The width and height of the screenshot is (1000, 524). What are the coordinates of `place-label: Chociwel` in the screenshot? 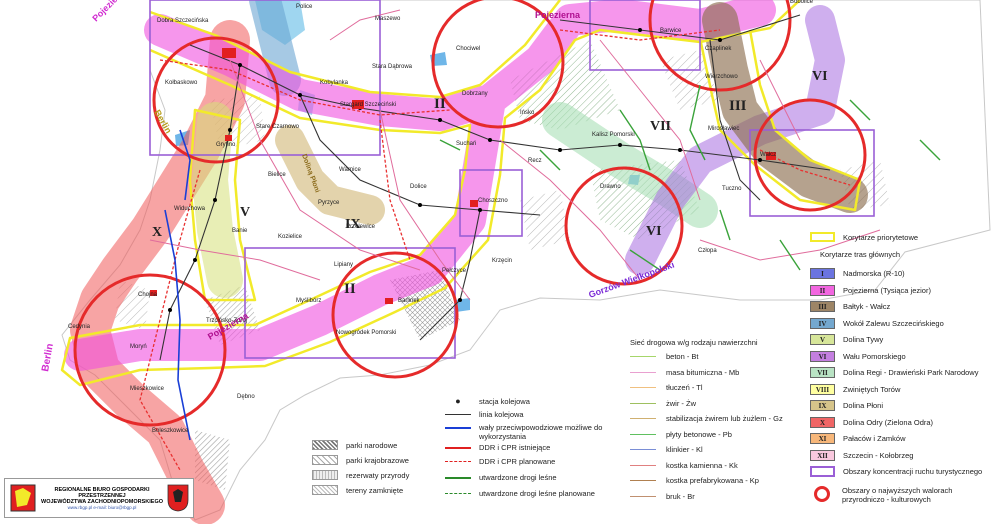 It's located at (468, 49).